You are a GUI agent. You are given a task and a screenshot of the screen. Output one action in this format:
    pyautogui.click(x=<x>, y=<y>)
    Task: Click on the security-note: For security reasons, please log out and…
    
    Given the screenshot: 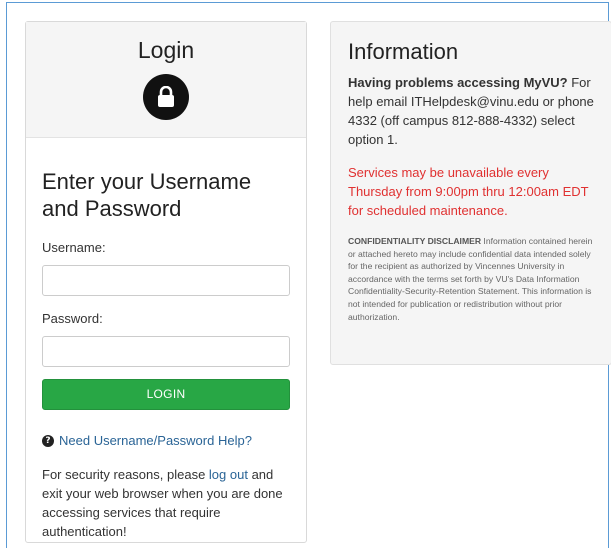 What is the action you would take?
    pyautogui.click(x=166, y=503)
    